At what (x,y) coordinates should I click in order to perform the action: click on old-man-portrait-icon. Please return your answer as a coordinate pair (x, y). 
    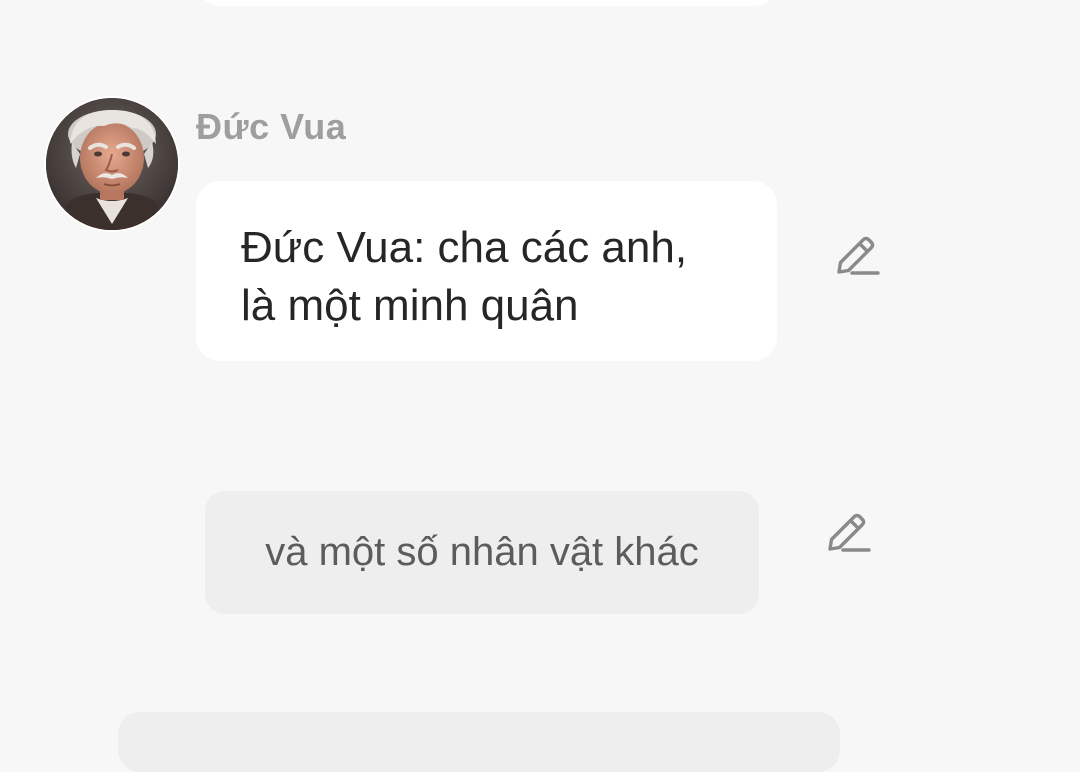
    Looking at the image, I should click on (112, 164).